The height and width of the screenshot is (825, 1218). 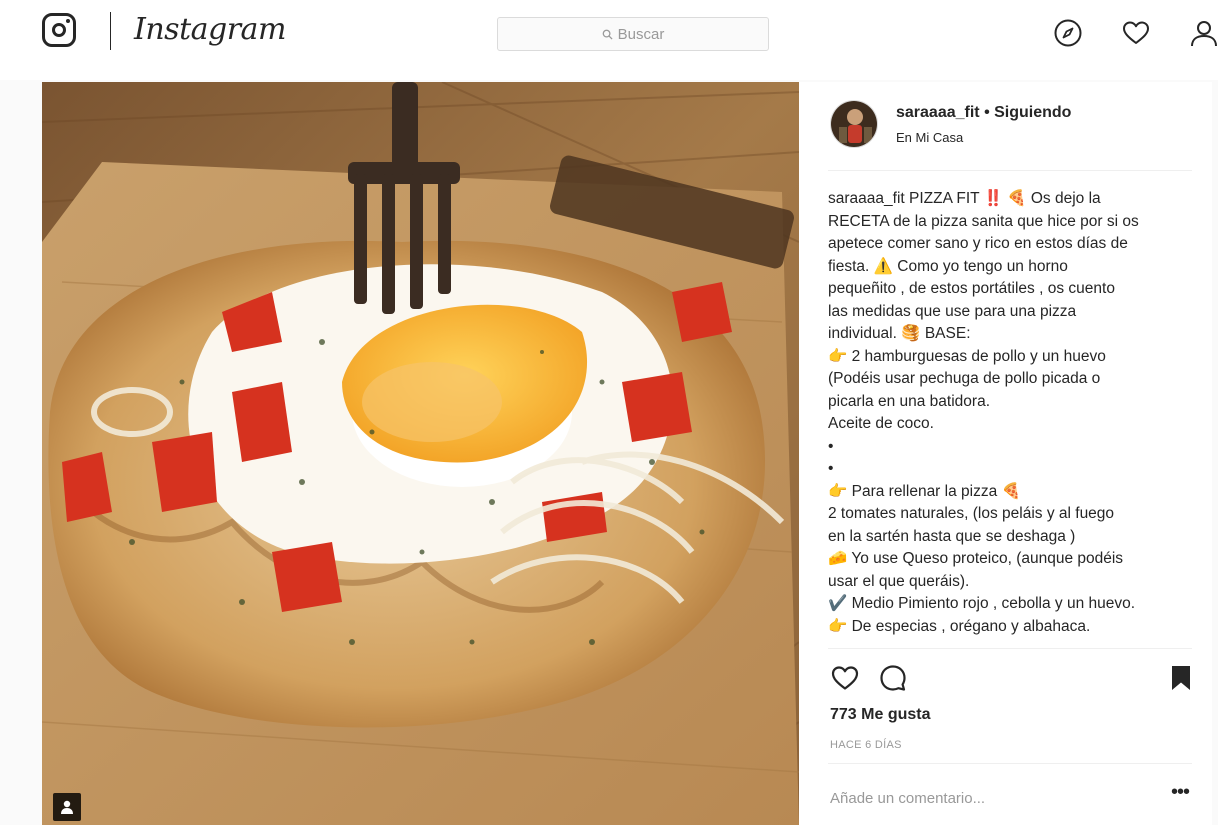 I want to click on more-options-icon: •••, so click(x=1180, y=792).